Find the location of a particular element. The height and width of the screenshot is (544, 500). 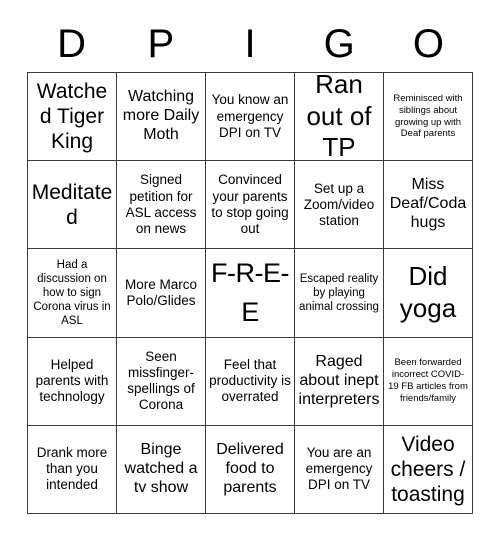

bingo-cell-label: Delivered food to parents is located at coordinates (250, 468).